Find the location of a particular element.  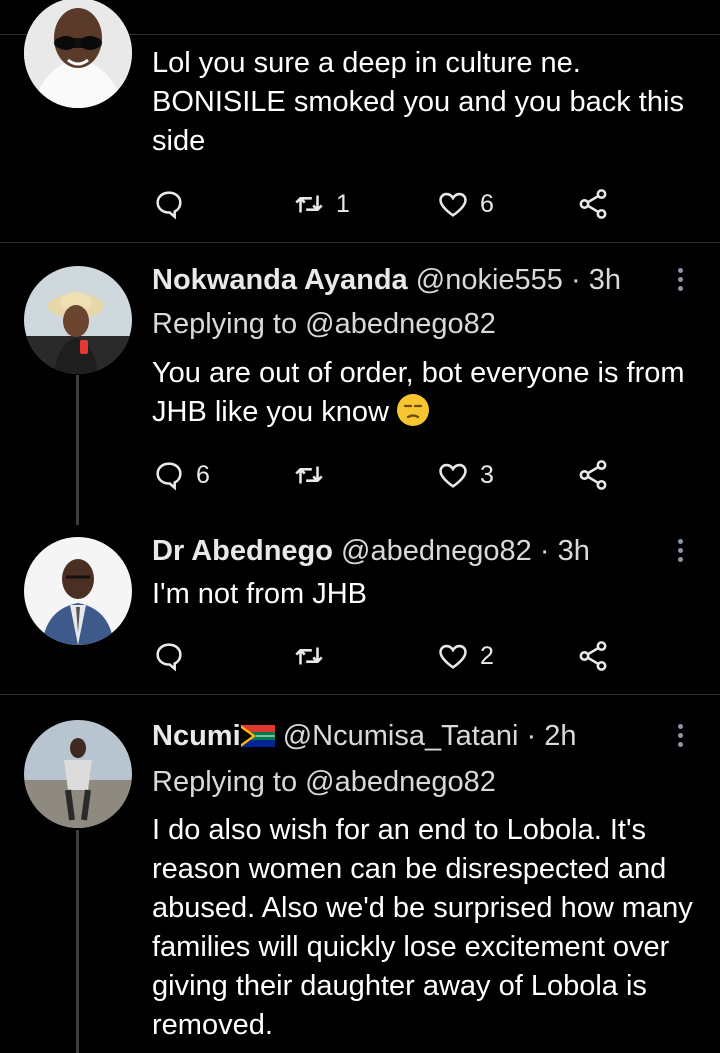

like-count: 6 is located at coordinates (487, 203).